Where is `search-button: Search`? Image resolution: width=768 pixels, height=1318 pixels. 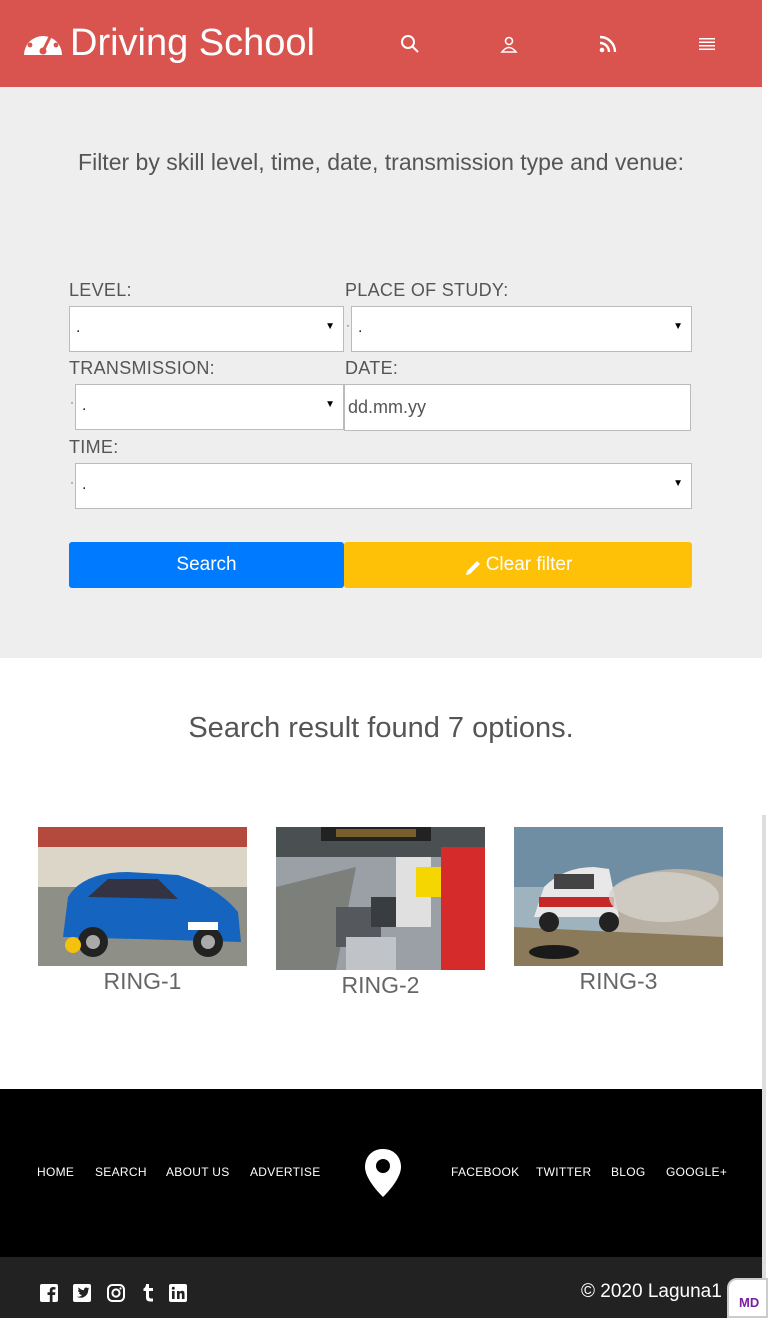
search-button: Search is located at coordinates (206, 565).